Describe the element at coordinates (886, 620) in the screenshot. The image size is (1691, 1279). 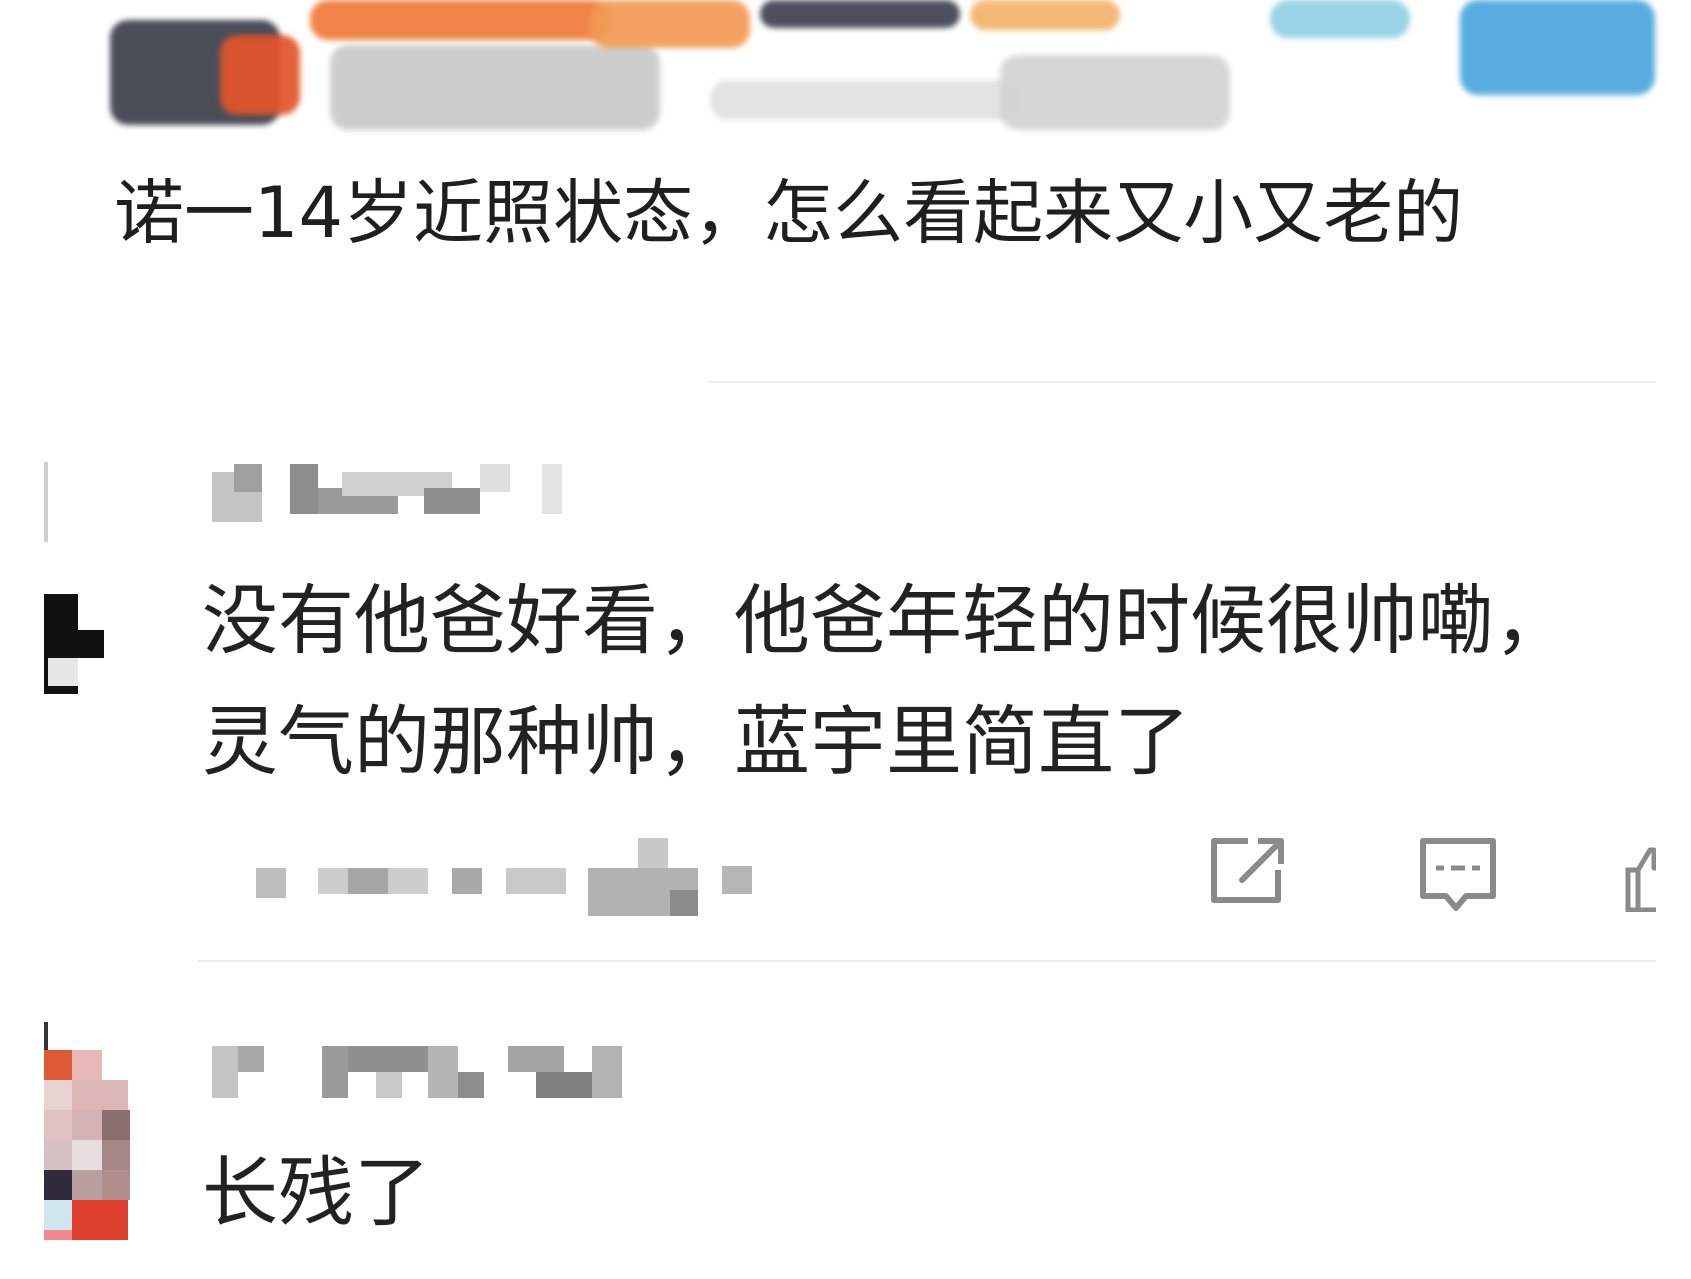
I see `comment-line: 没有他爸好看，他爸年轻的时候很帅嘞，` at that location.